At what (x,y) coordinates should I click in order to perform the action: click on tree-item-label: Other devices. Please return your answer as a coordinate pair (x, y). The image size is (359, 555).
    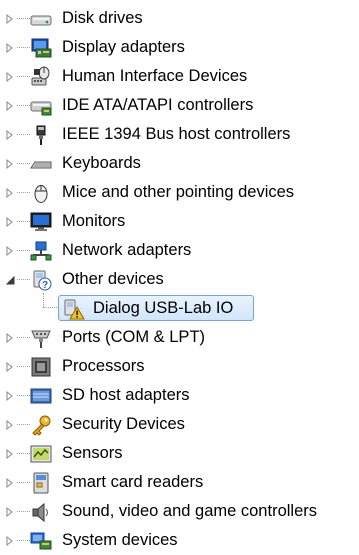
    Looking at the image, I should click on (113, 279).